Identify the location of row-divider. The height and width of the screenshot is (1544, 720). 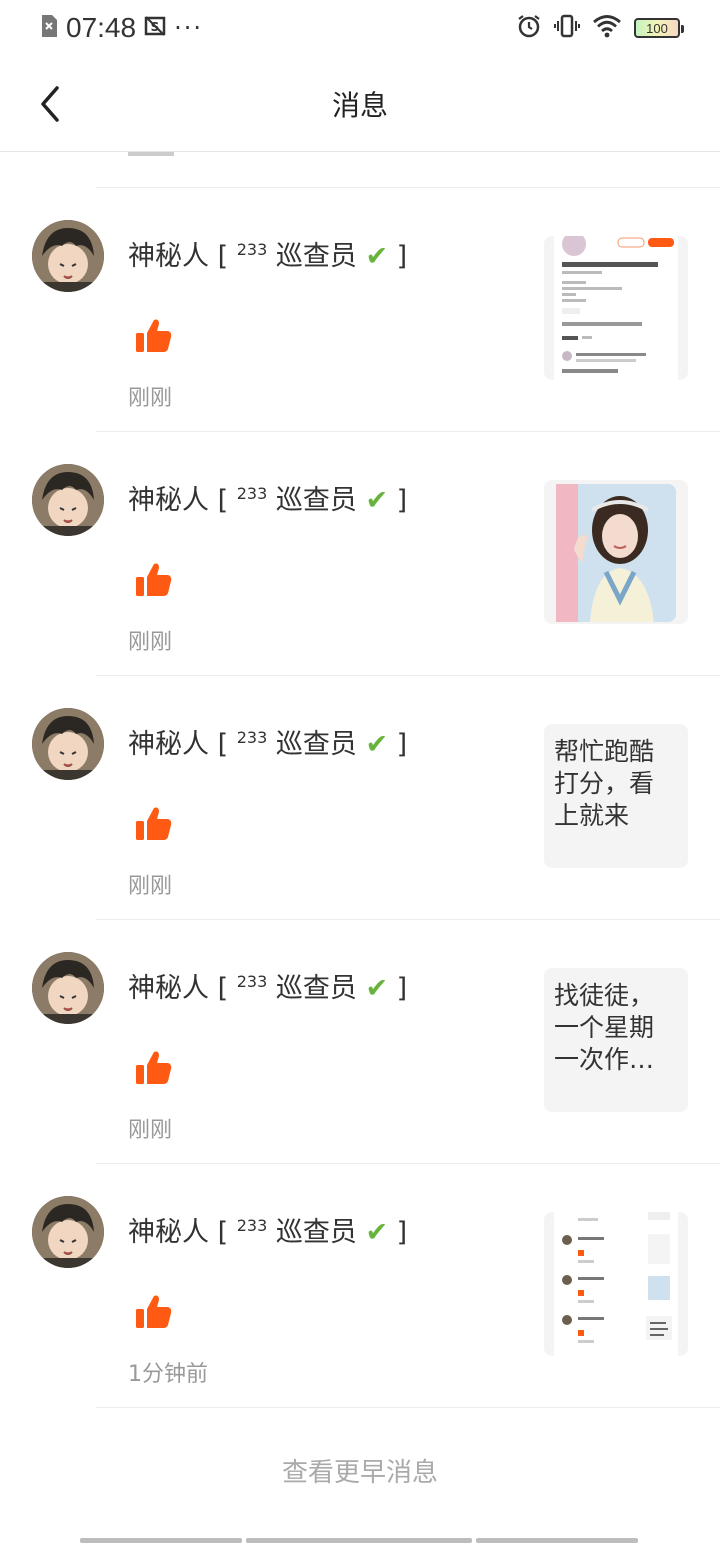
(408, 1407).